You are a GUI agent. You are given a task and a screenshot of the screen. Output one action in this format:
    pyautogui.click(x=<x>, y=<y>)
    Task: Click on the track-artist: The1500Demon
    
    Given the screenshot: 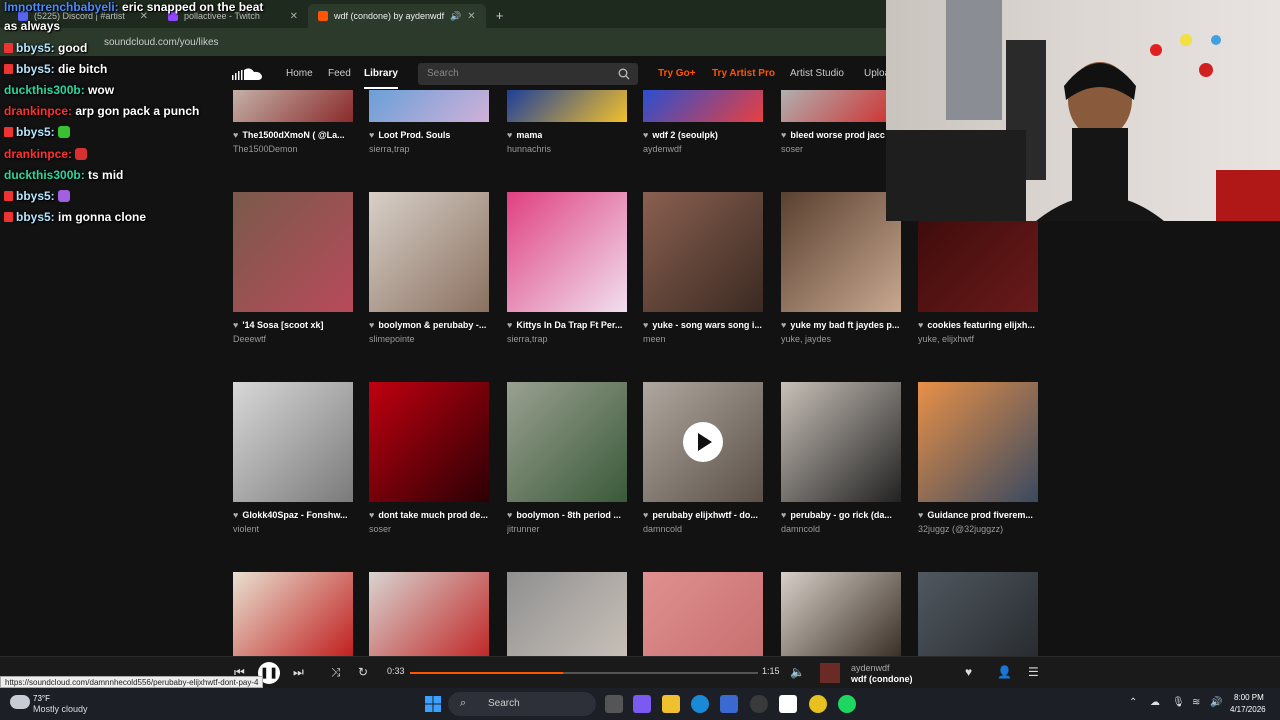 What is the action you would take?
    pyautogui.click(x=293, y=149)
    